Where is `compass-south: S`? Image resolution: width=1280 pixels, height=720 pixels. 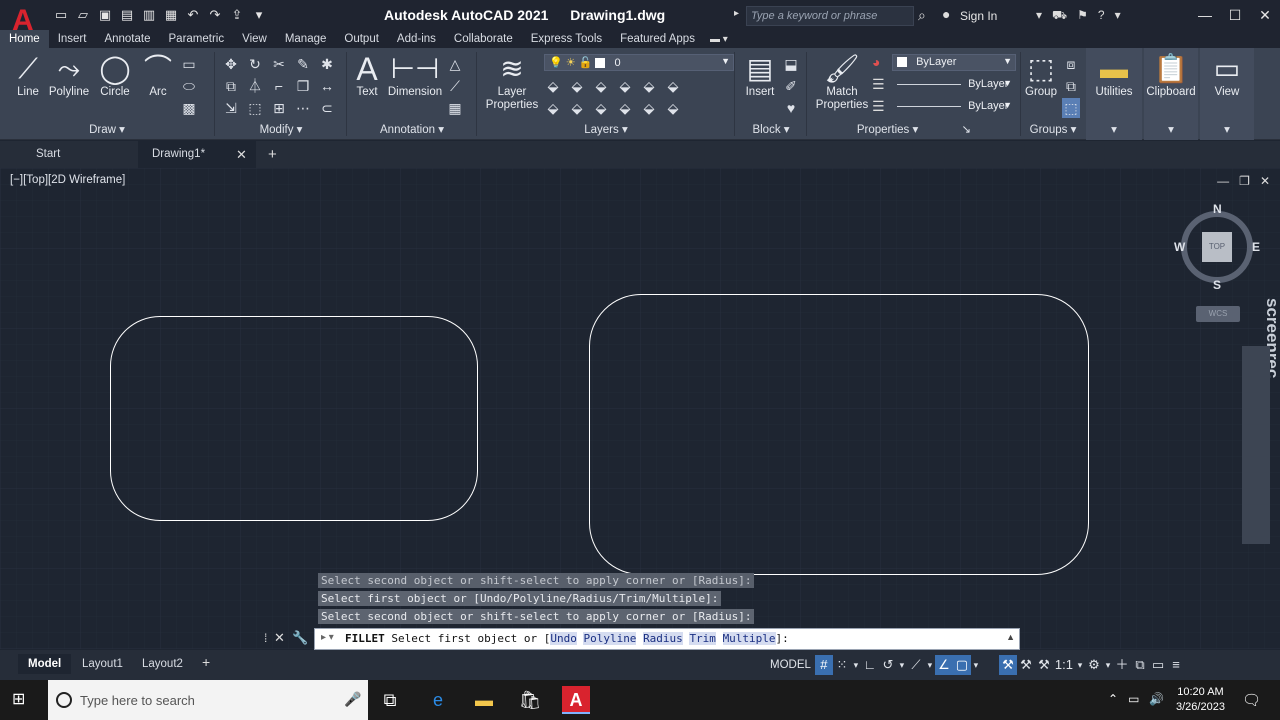
compass-south: S is located at coordinates (1217, 285).